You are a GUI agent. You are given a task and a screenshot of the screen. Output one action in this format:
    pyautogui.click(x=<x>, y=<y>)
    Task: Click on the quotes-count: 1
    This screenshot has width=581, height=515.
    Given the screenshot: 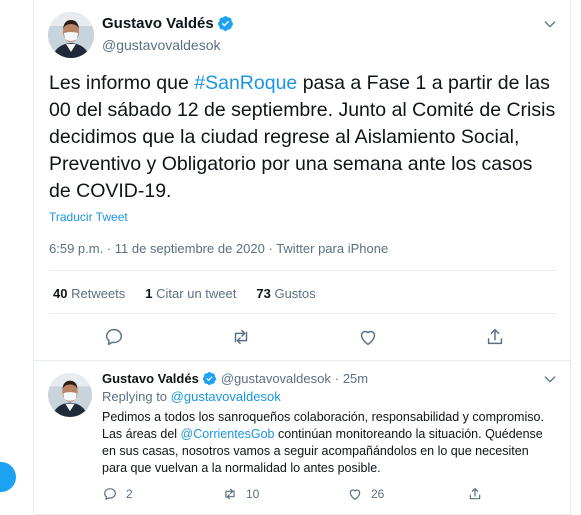 What is the action you would take?
    pyautogui.click(x=149, y=293)
    